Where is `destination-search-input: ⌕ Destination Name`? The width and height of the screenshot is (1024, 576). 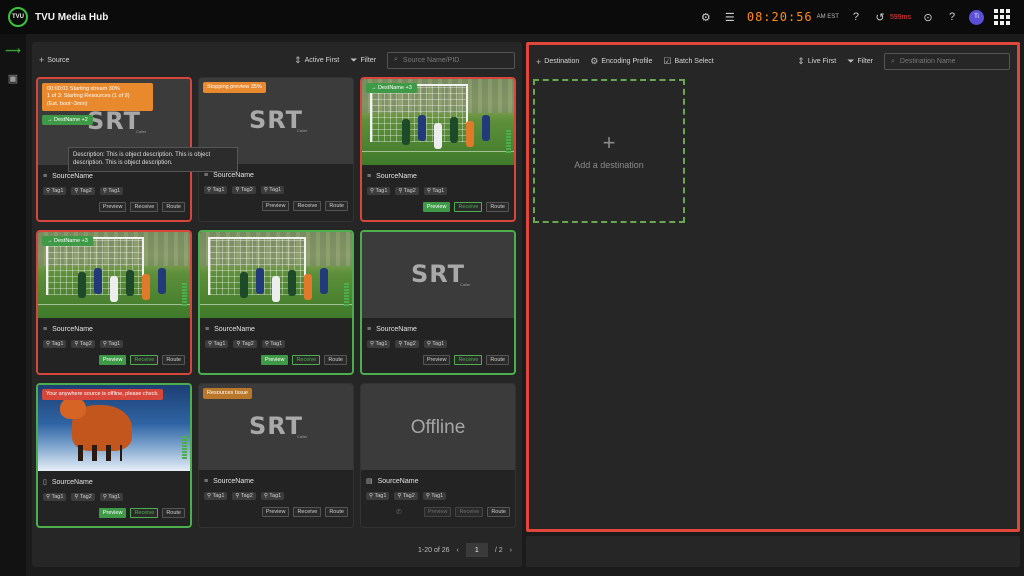
destination-search-input: ⌕ Destination Name is located at coordinates (947, 61).